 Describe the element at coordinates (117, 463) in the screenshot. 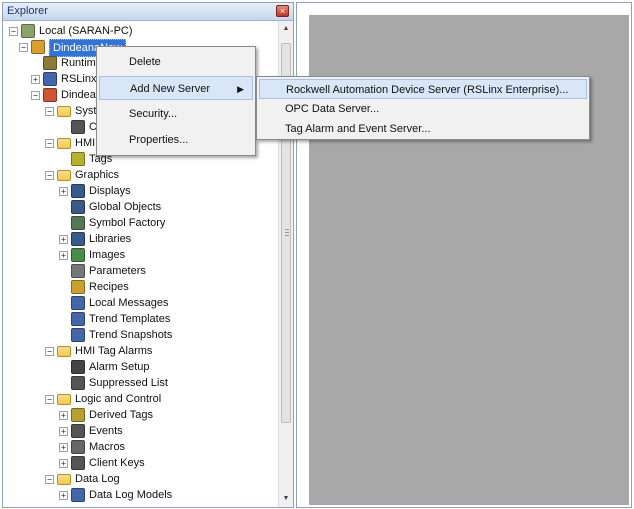

I see `tree-node-label: Client Keys` at that location.